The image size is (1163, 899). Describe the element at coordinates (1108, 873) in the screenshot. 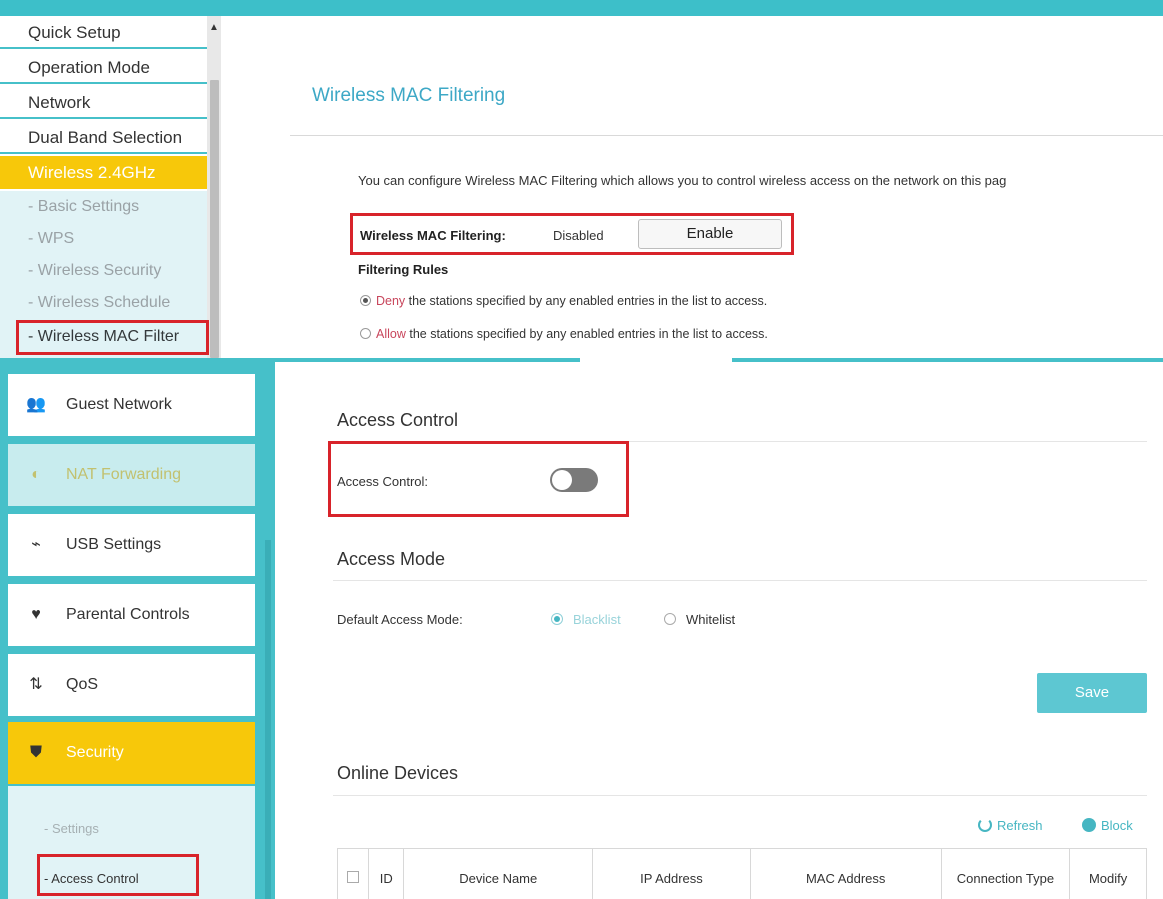

I see `column-header-modify: Modify` at that location.